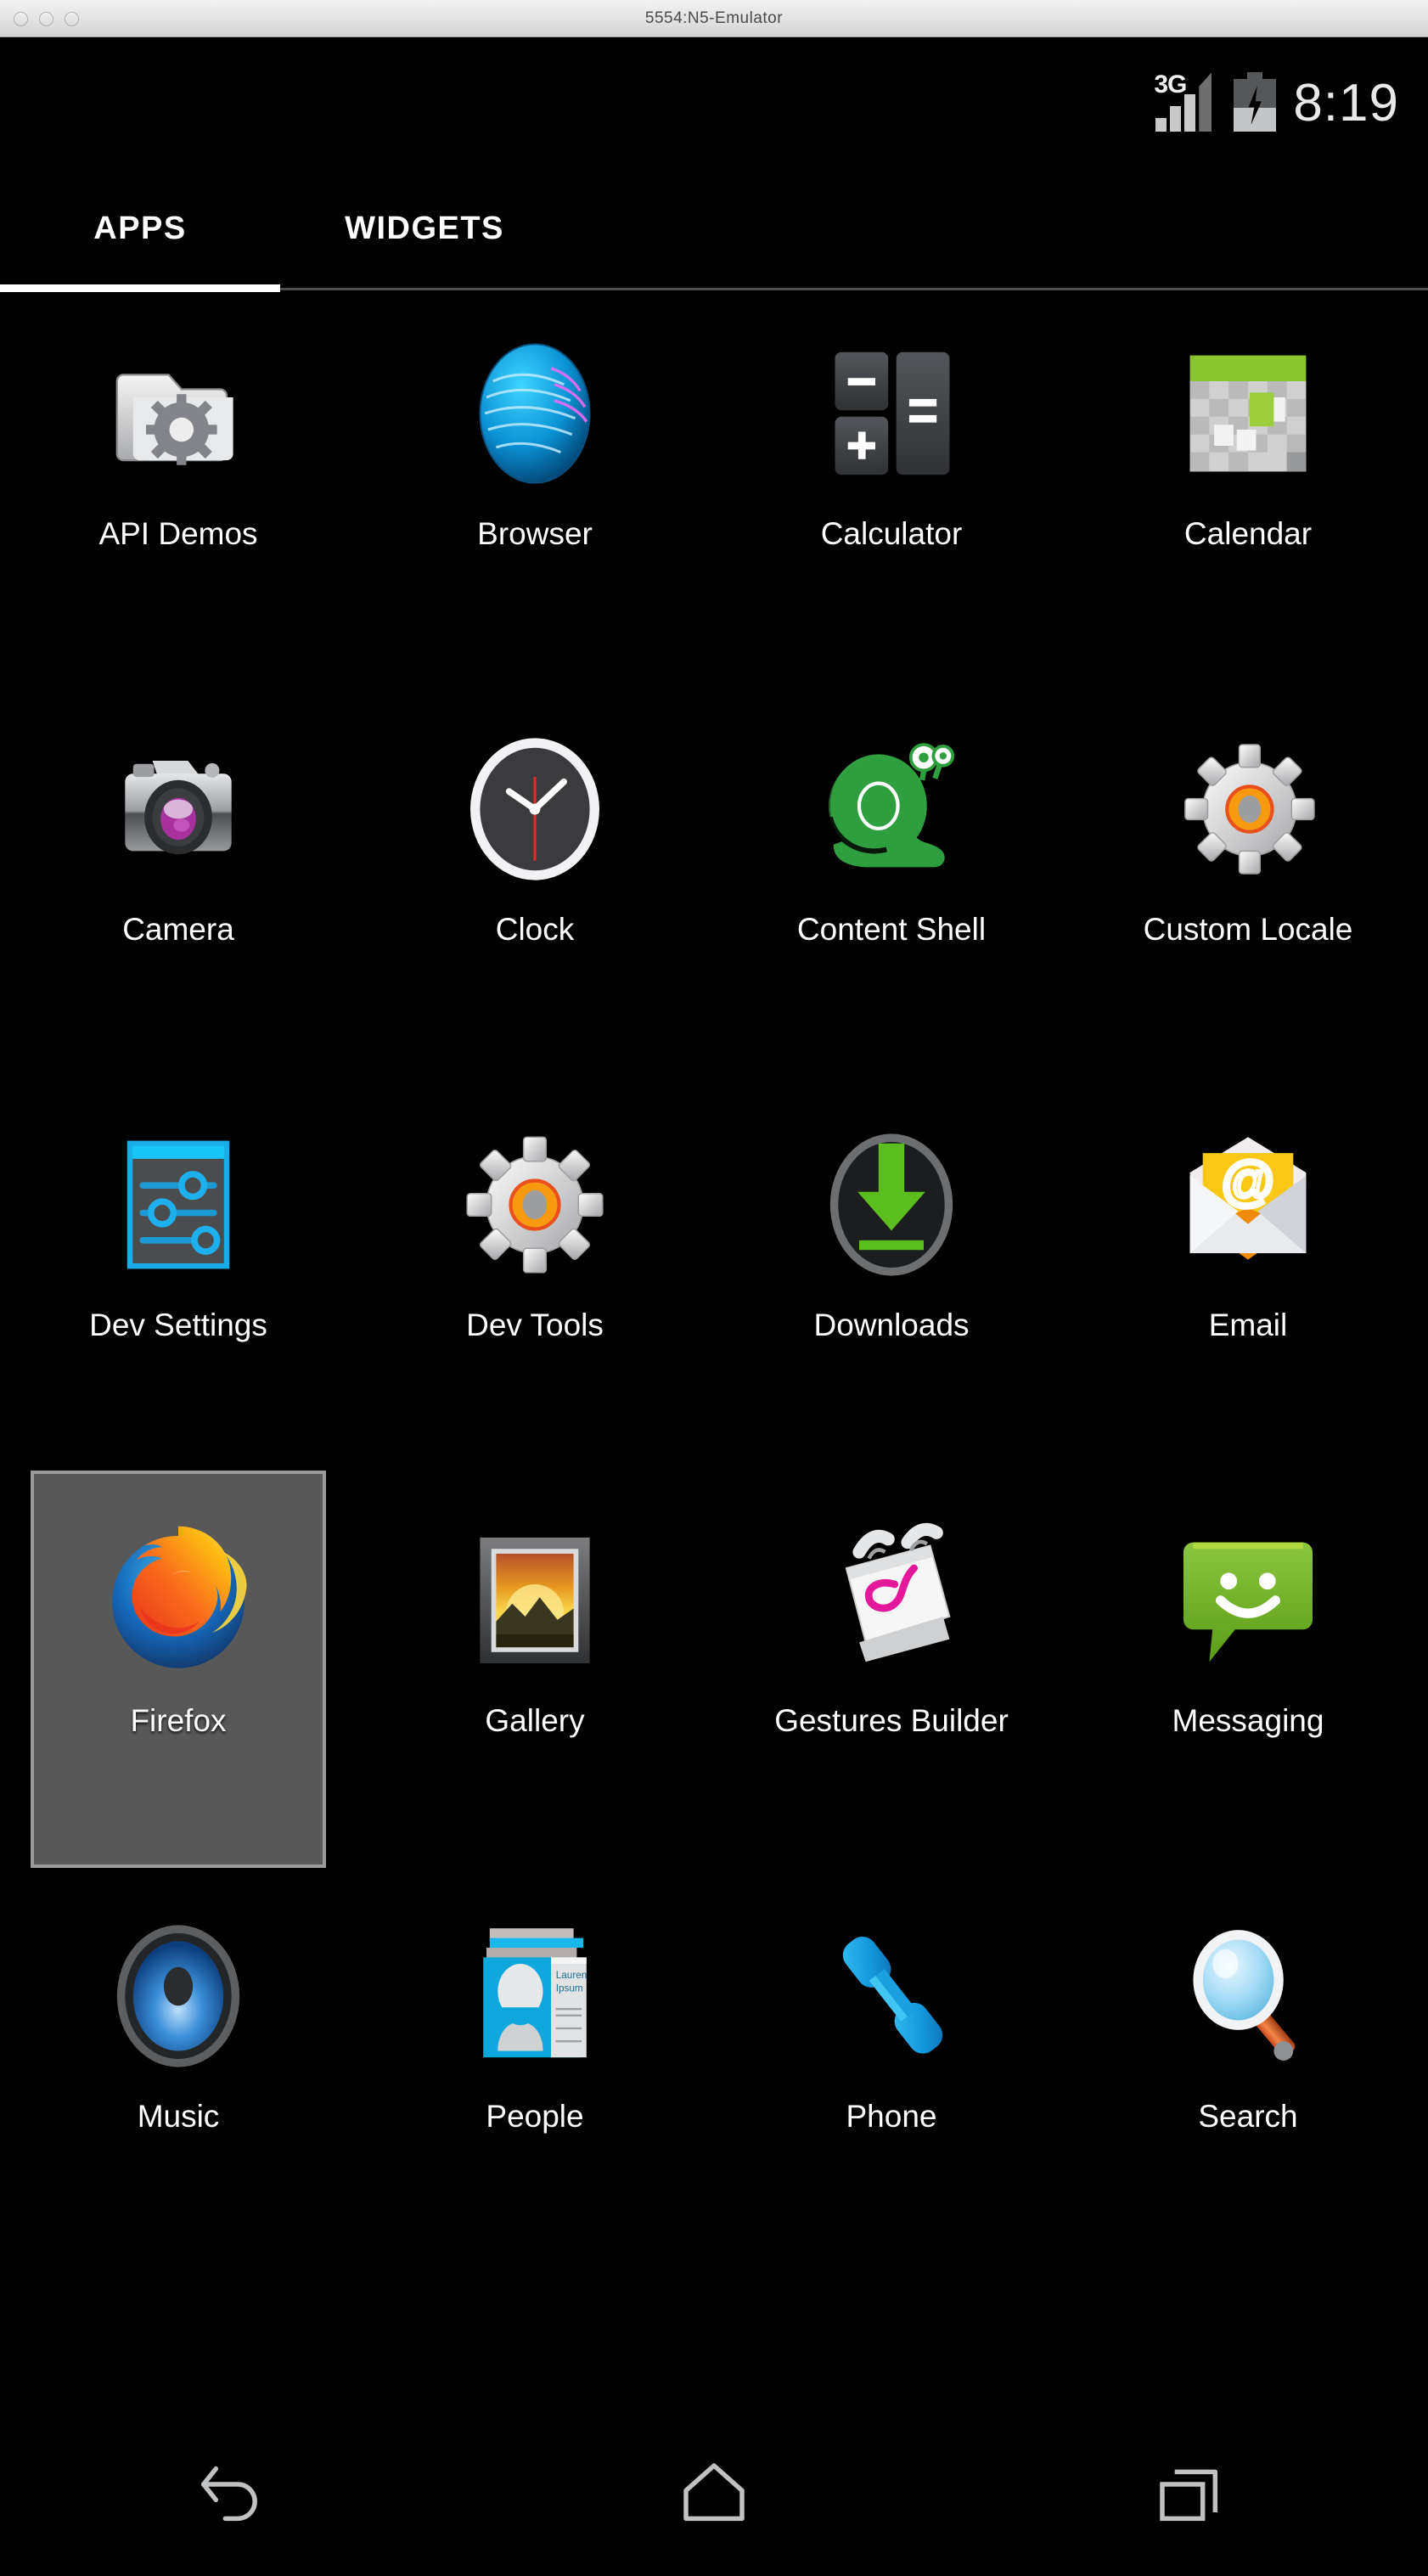  What do you see at coordinates (572, 1975) in the screenshot?
I see `people-icon-name-line1: Lauren` at bounding box center [572, 1975].